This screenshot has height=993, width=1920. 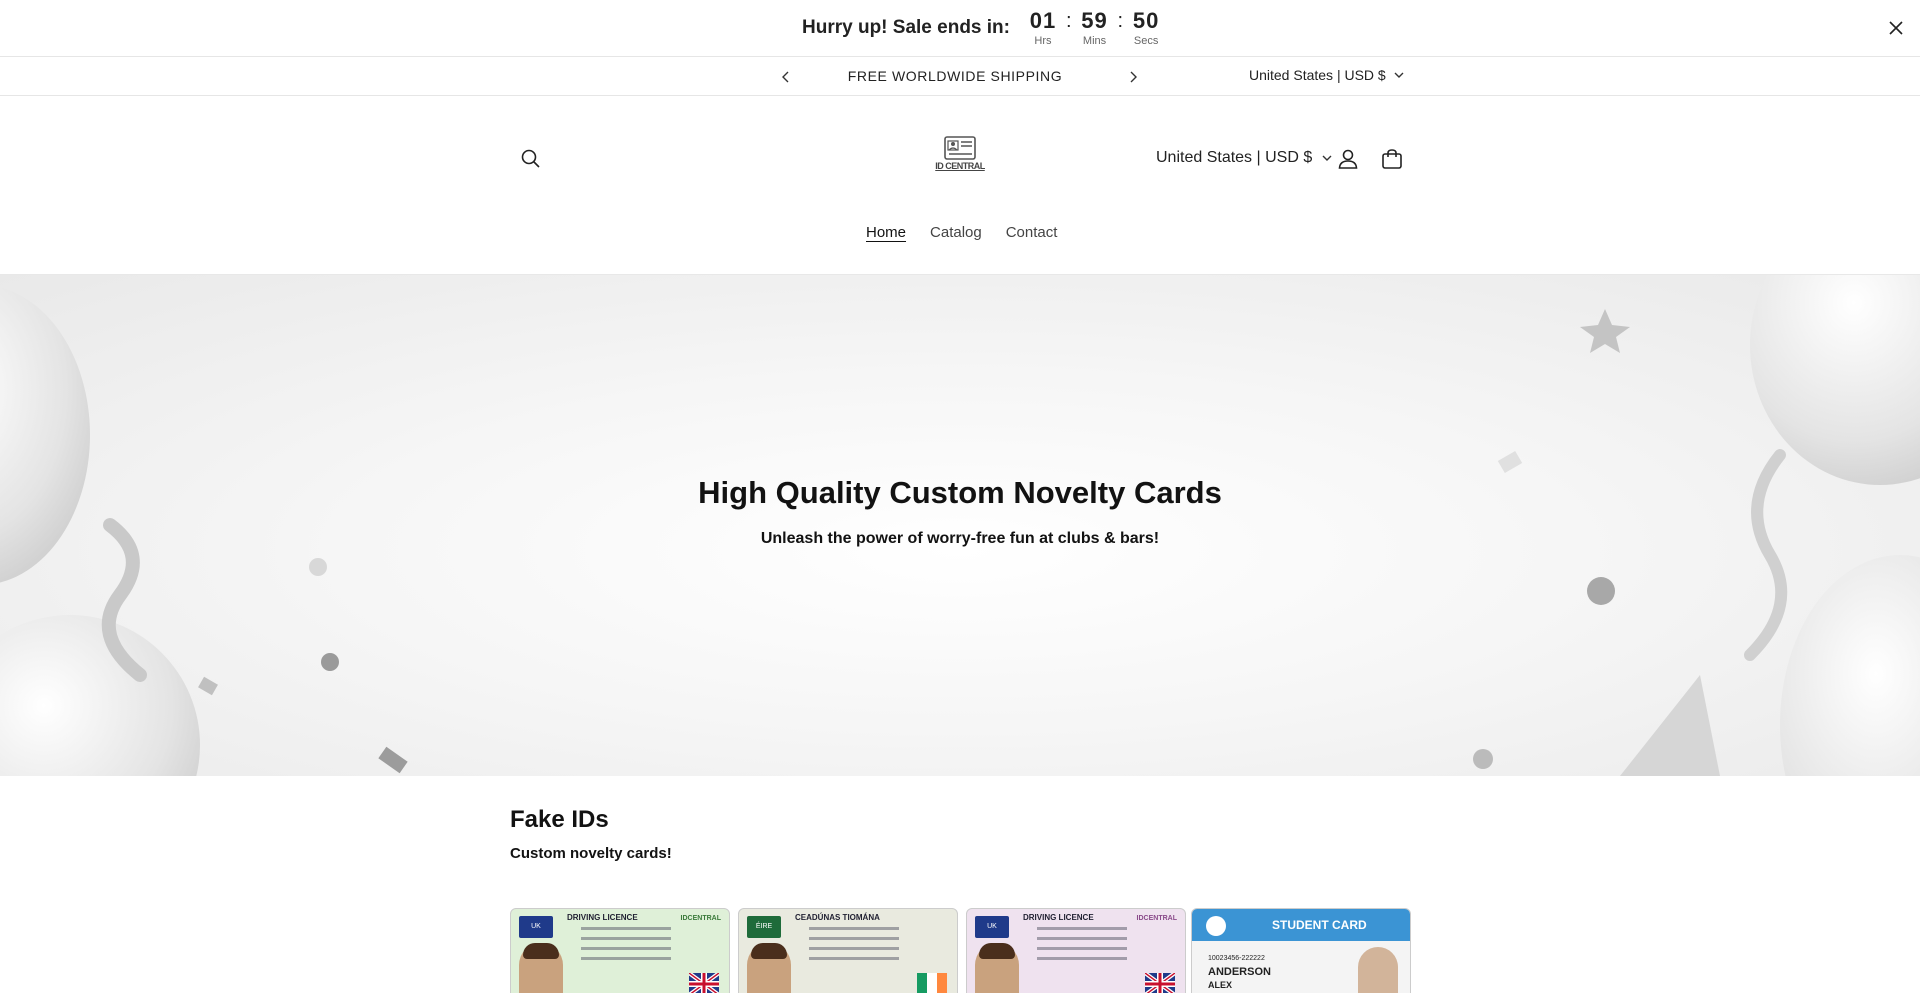 What do you see at coordinates (906, 27) in the screenshot?
I see `countdown-label: Hurry up! Sale ends in:` at bounding box center [906, 27].